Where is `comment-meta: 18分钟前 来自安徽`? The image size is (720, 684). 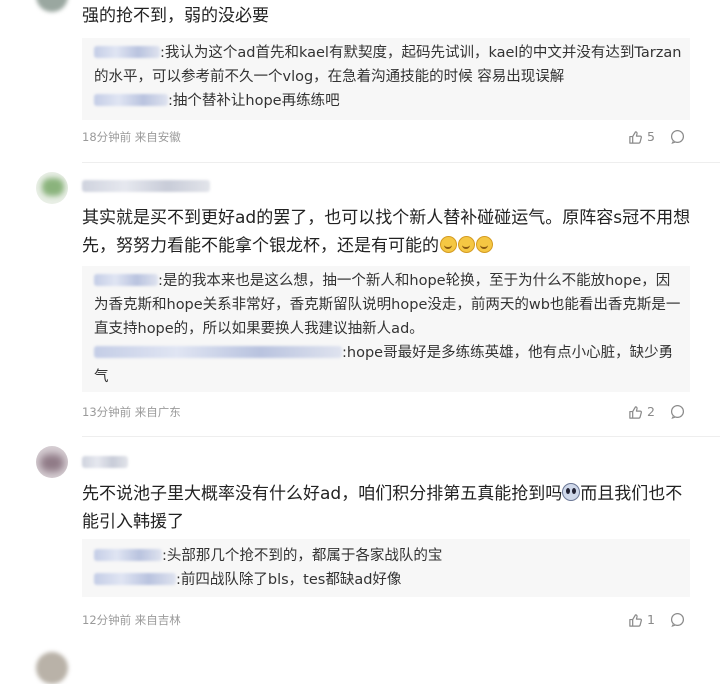
comment-meta: 18分钟前 来自安徽 is located at coordinates (131, 137).